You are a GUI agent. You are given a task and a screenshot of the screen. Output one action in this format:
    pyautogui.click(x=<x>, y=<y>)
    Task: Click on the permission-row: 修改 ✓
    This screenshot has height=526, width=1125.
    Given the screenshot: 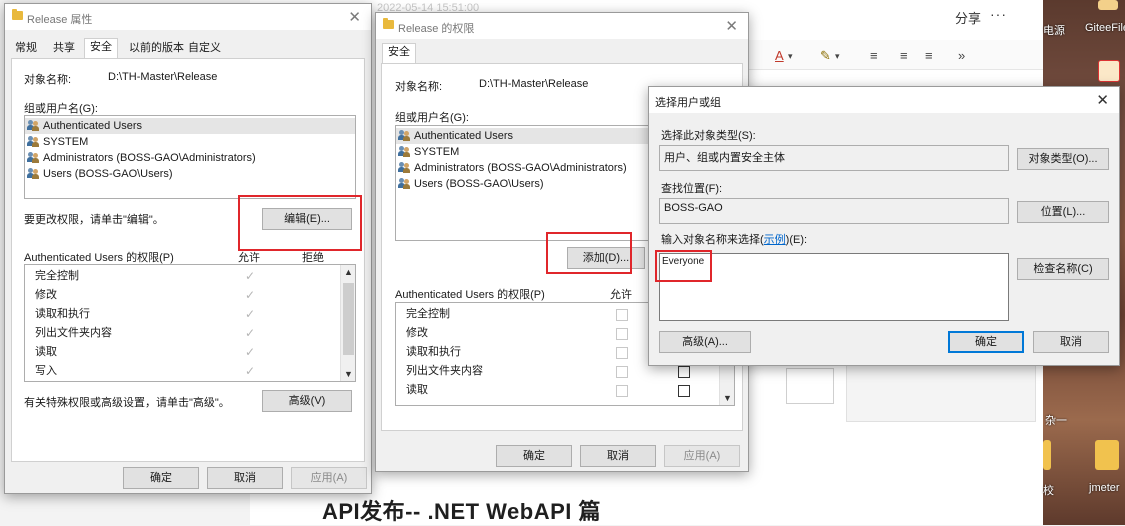 What is the action you would take?
    pyautogui.click(x=190, y=295)
    